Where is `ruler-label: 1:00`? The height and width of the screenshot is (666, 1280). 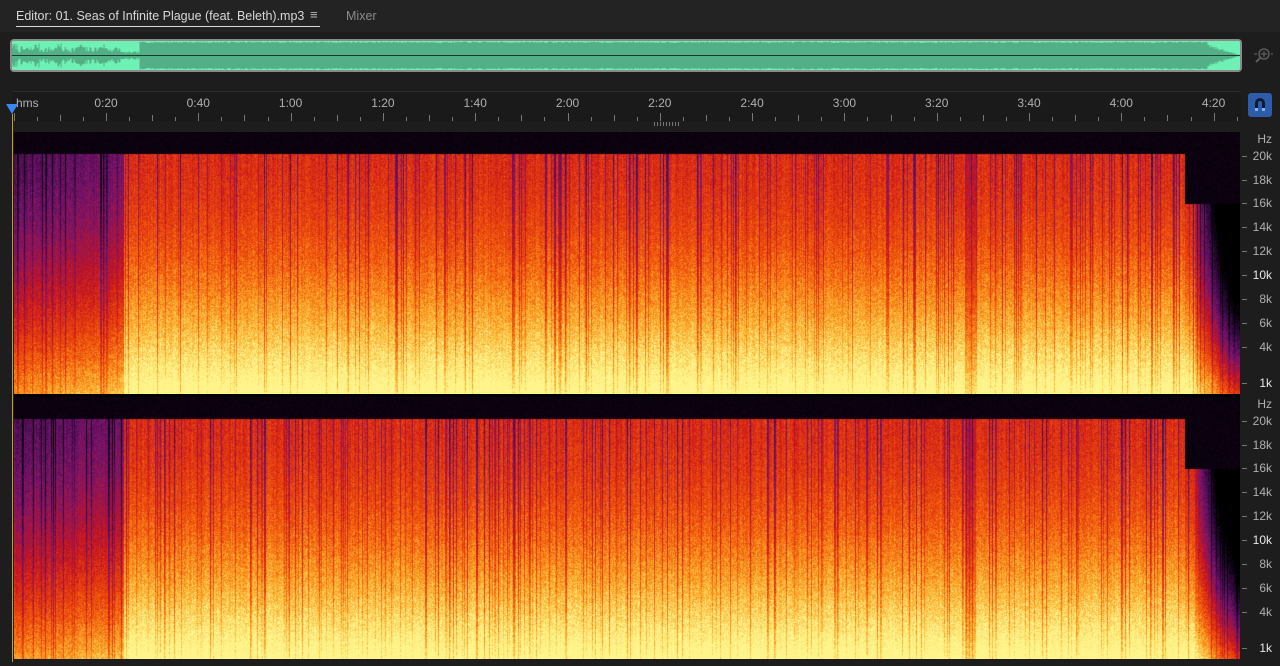 ruler-label: 1:00 is located at coordinates (290, 103).